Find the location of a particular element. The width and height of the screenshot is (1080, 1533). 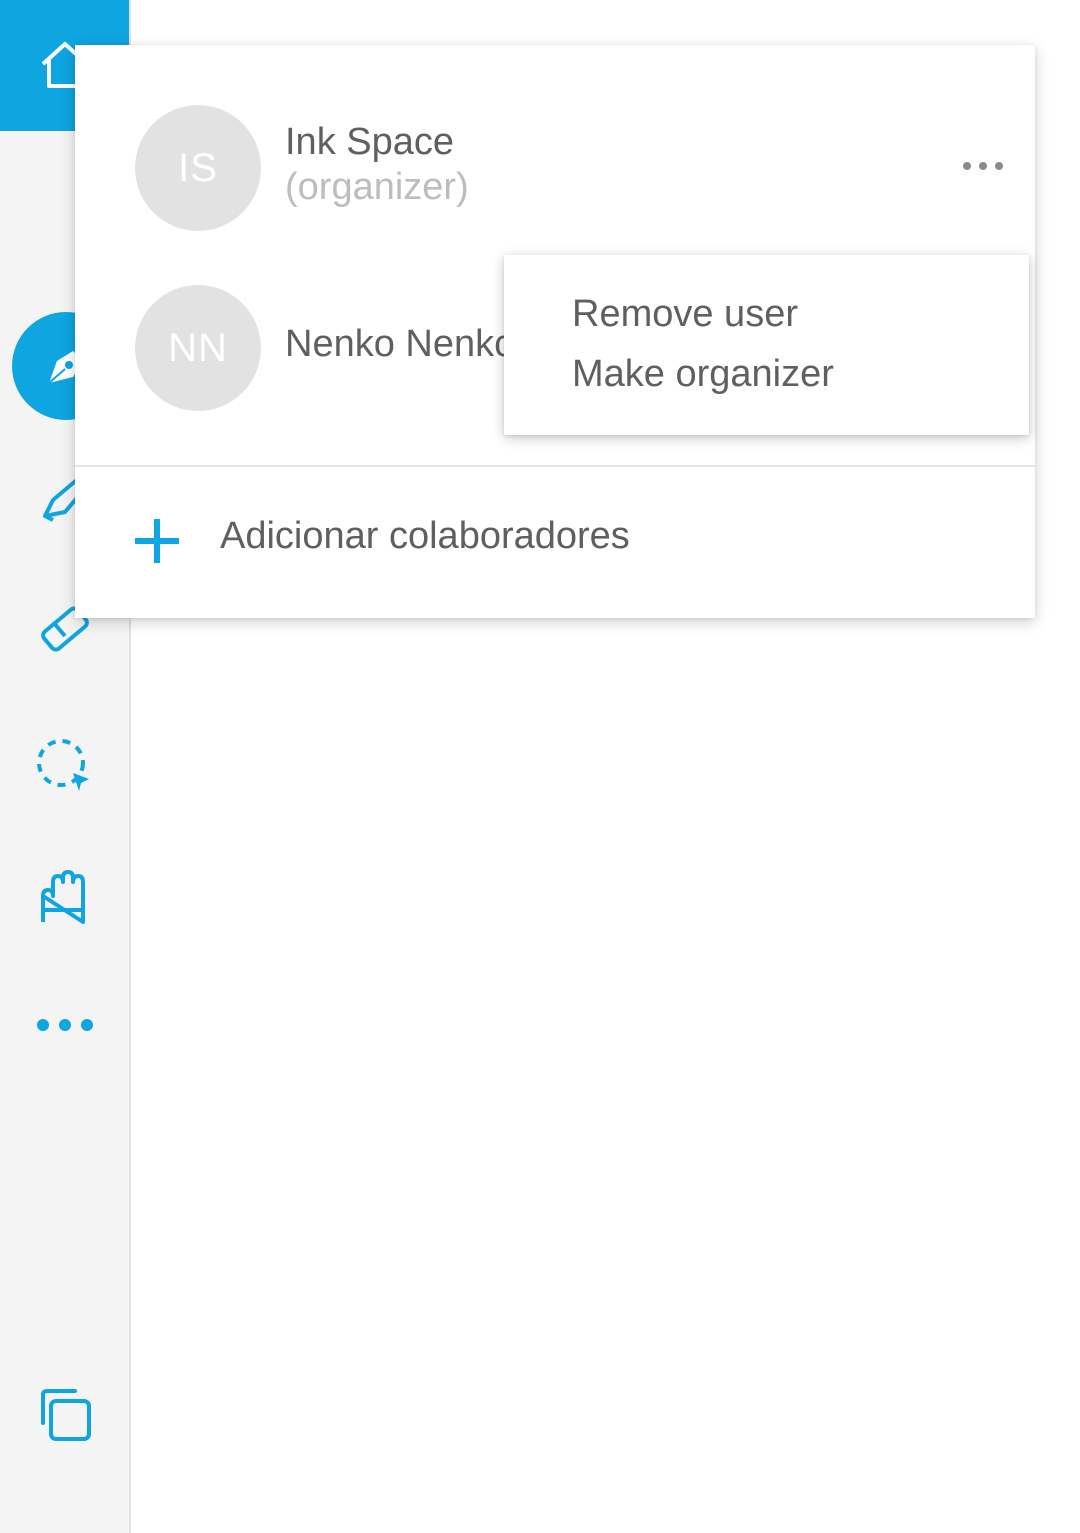

menu-item-make-organizer: Make organizer is located at coordinates (703, 374).